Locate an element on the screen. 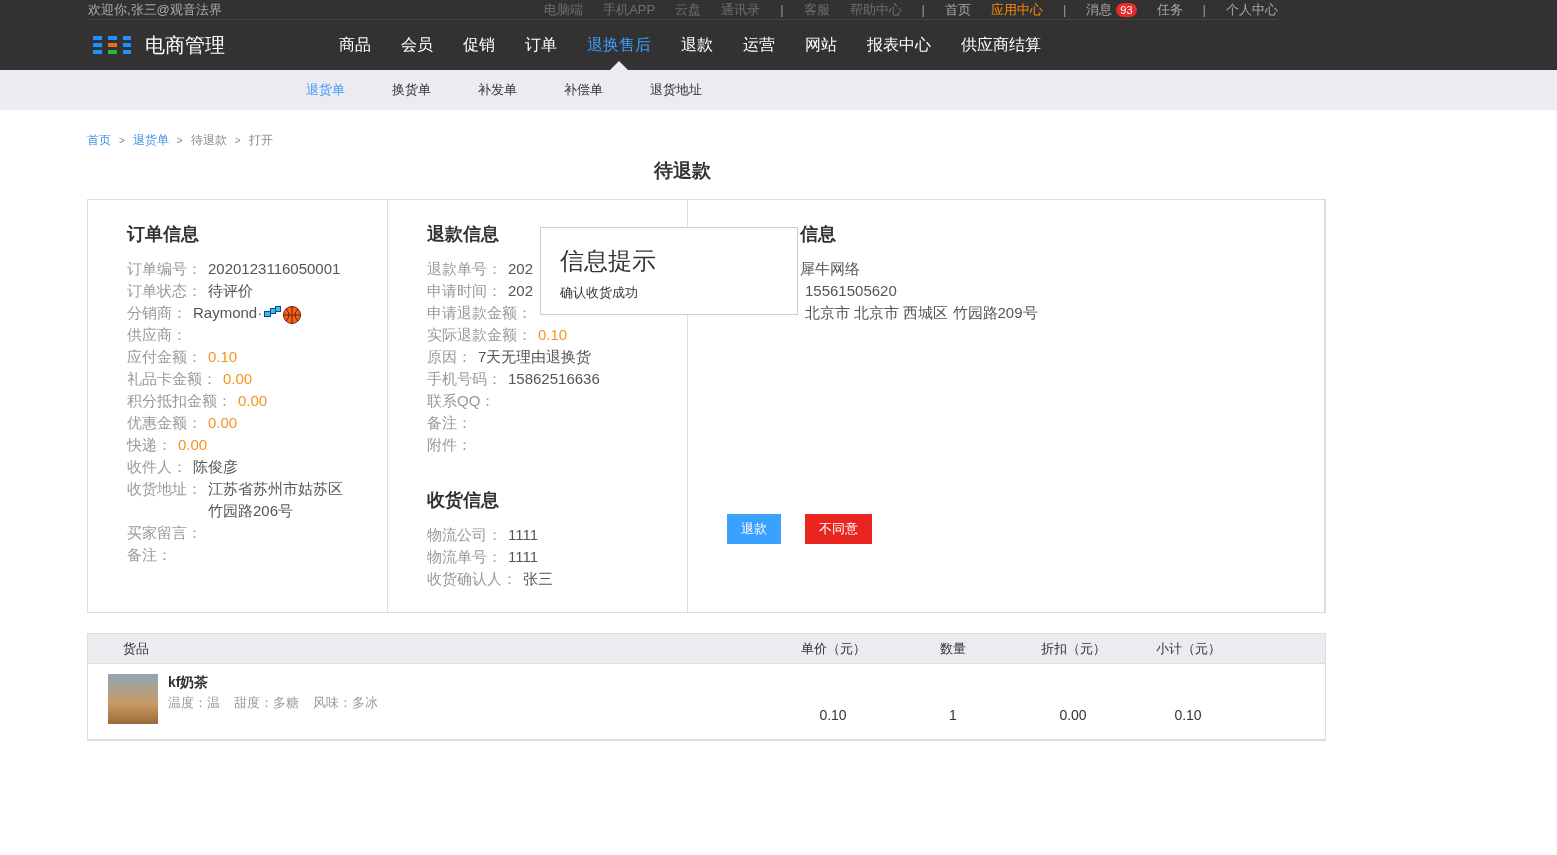 This screenshot has width=1557, height=855. nav-tab: 订单 is located at coordinates (541, 45).